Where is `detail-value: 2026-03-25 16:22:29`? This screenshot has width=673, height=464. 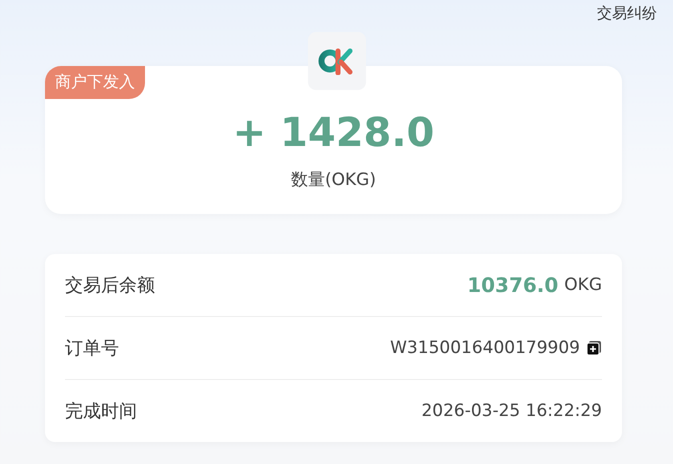 detail-value: 2026-03-25 16:22:29 is located at coordinates (511, 411).